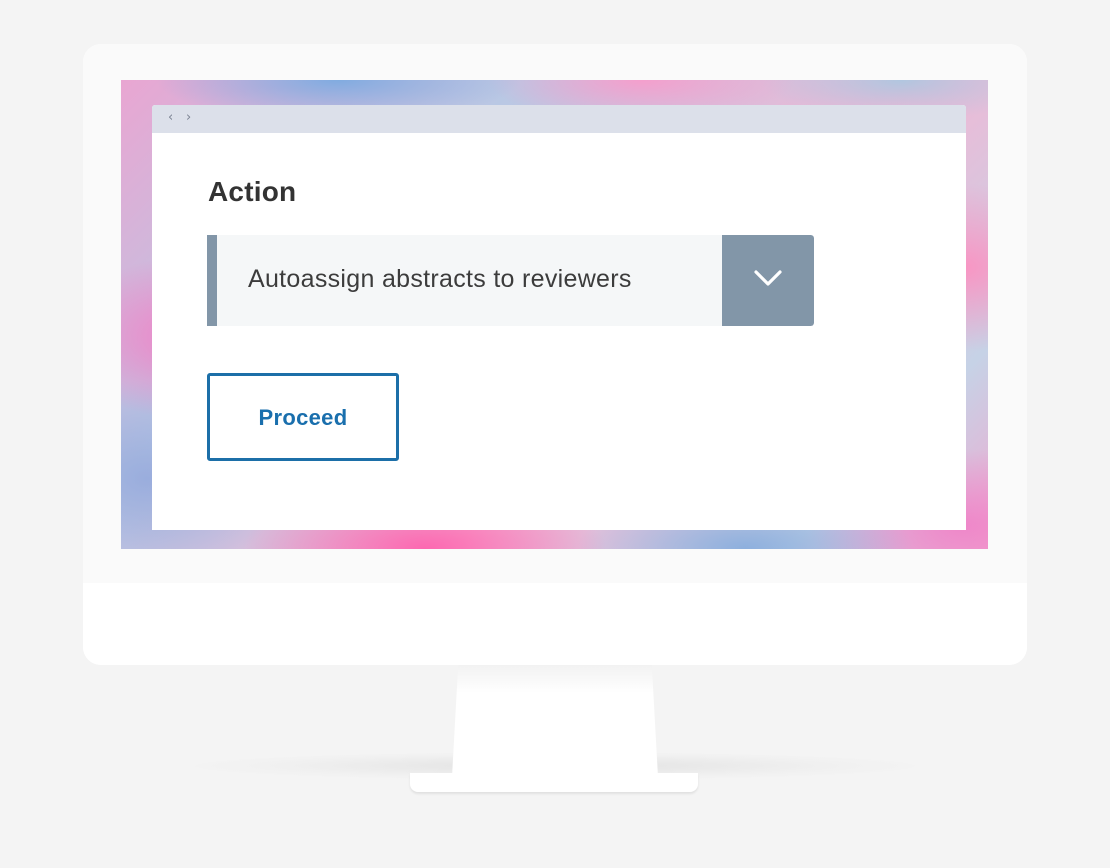 The height and width of the screenshot is (868, 1110). I want to click on action-select: Autoassign abstracts to reviewers, so click(510, 280).